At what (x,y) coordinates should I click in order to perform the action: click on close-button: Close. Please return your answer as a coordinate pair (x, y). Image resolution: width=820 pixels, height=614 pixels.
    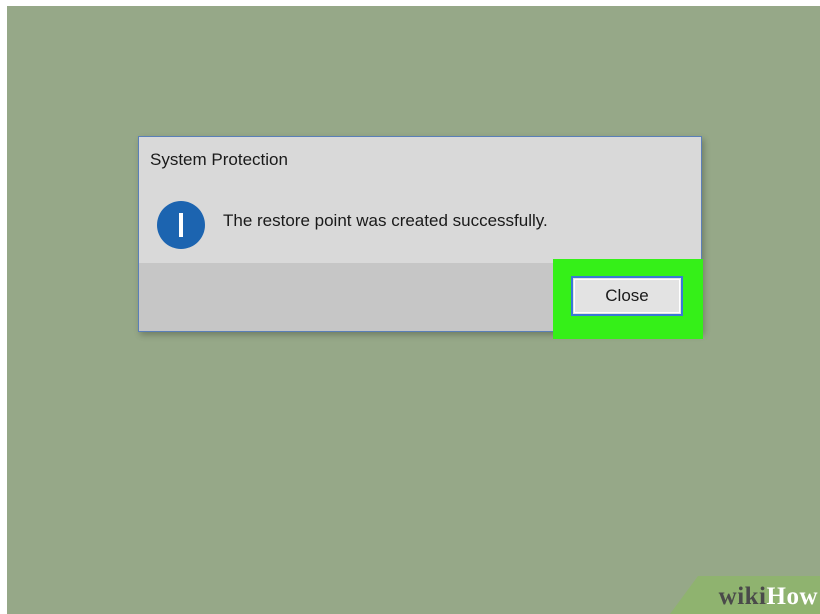
    Looking at the image, I should click on (627, 296).